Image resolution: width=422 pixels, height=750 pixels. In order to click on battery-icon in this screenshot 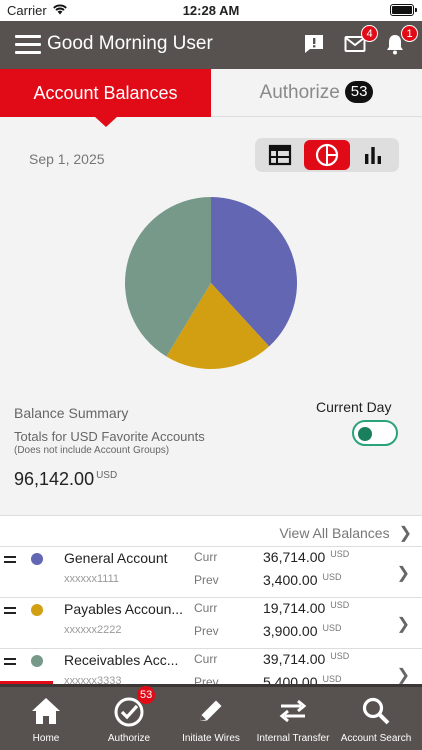, I will do `click(403, 10)`.